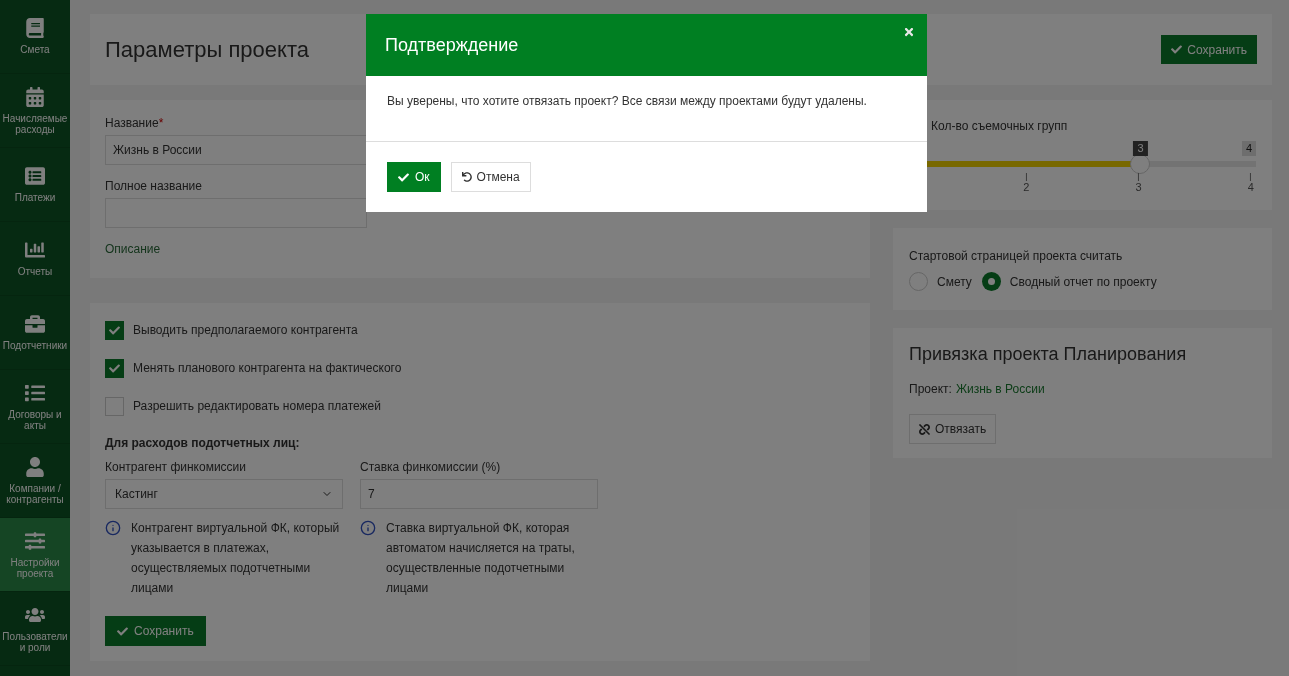 The width and height of the screenshot is (1289, 676). What do you see at coordinates (176, 467) in the screenshot?
I see `field-label: Контрагент финкомиссии` at bounding box center [176, 467].